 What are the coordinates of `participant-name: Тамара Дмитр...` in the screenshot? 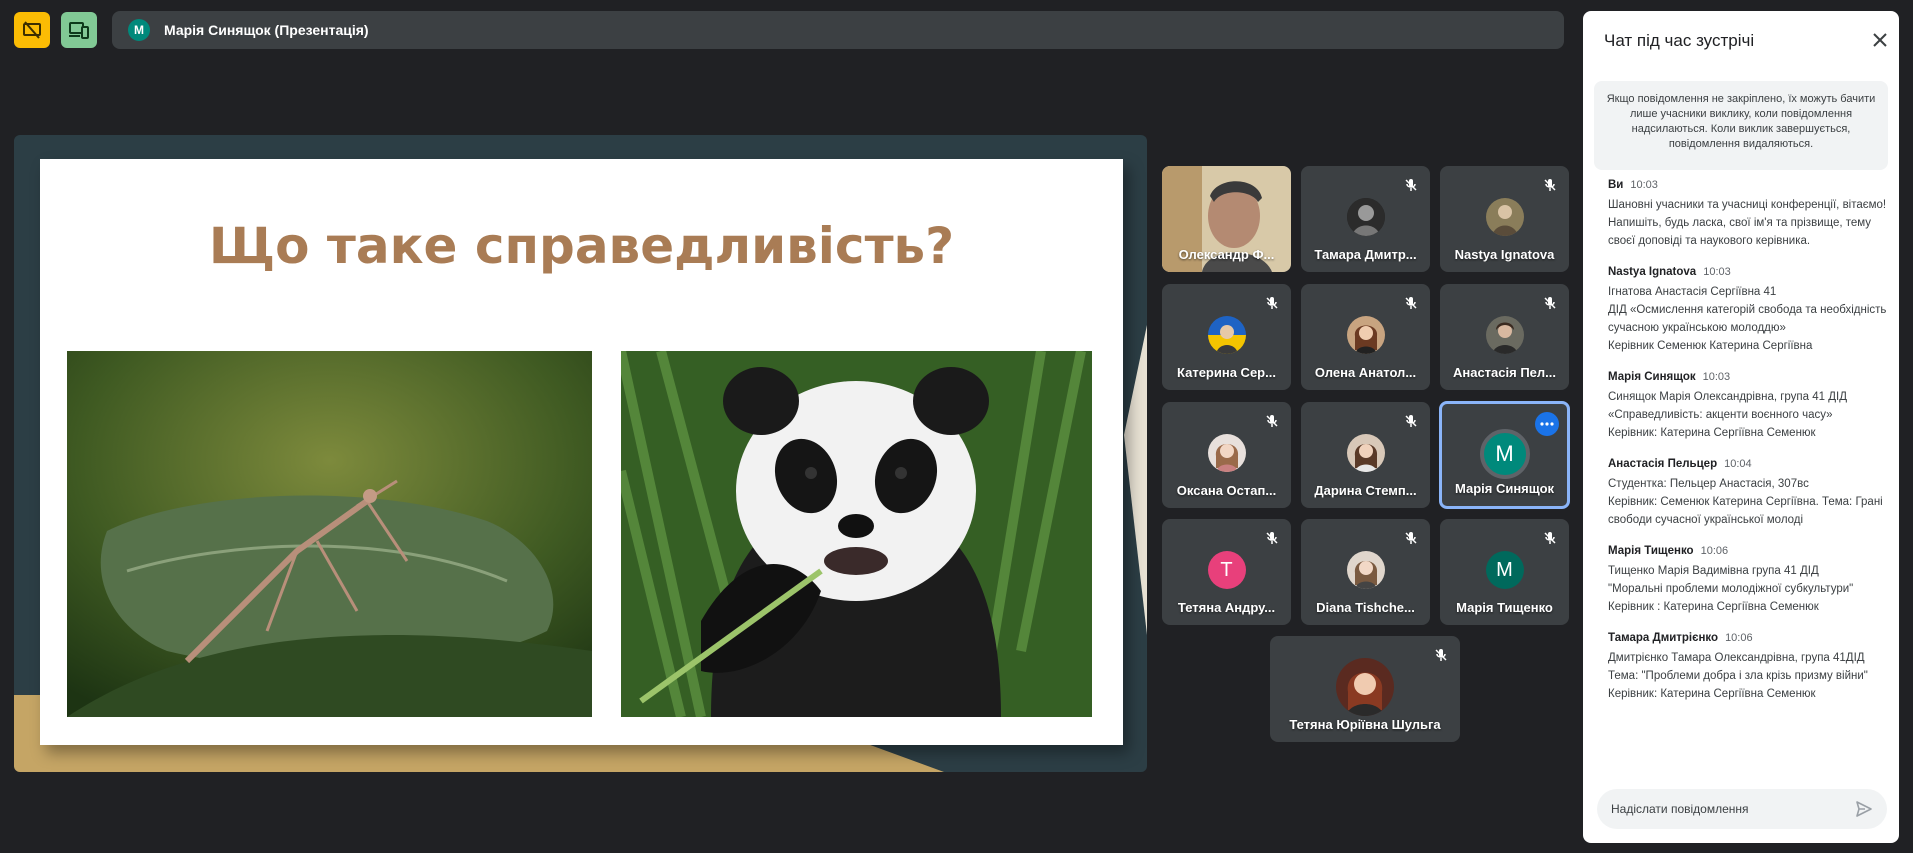 It's located at (1365, 254).